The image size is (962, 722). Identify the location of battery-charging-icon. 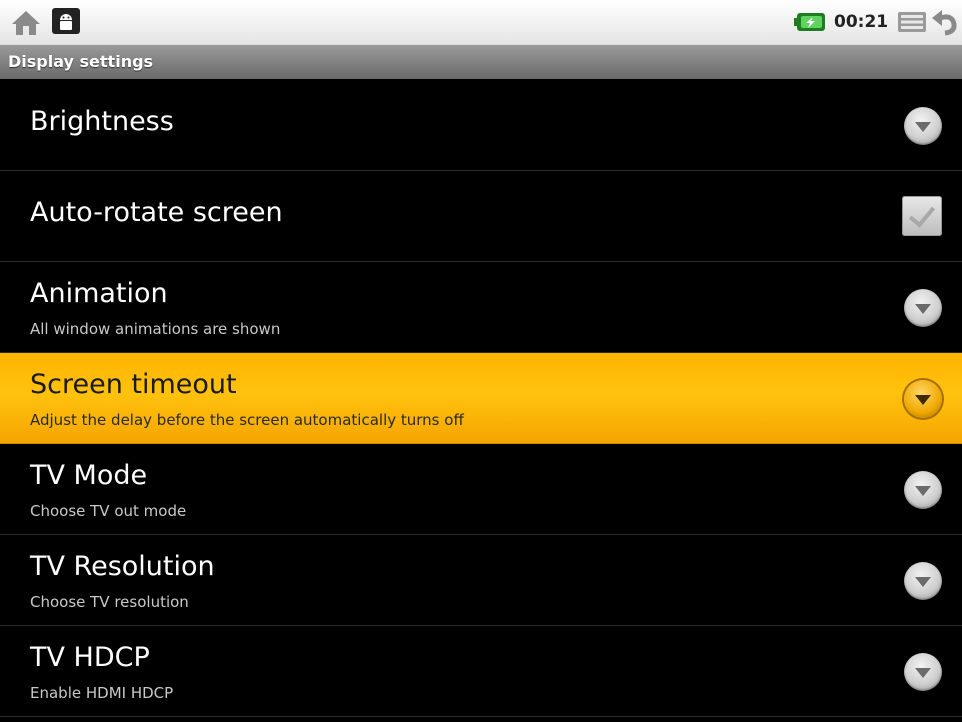
(809, 22).